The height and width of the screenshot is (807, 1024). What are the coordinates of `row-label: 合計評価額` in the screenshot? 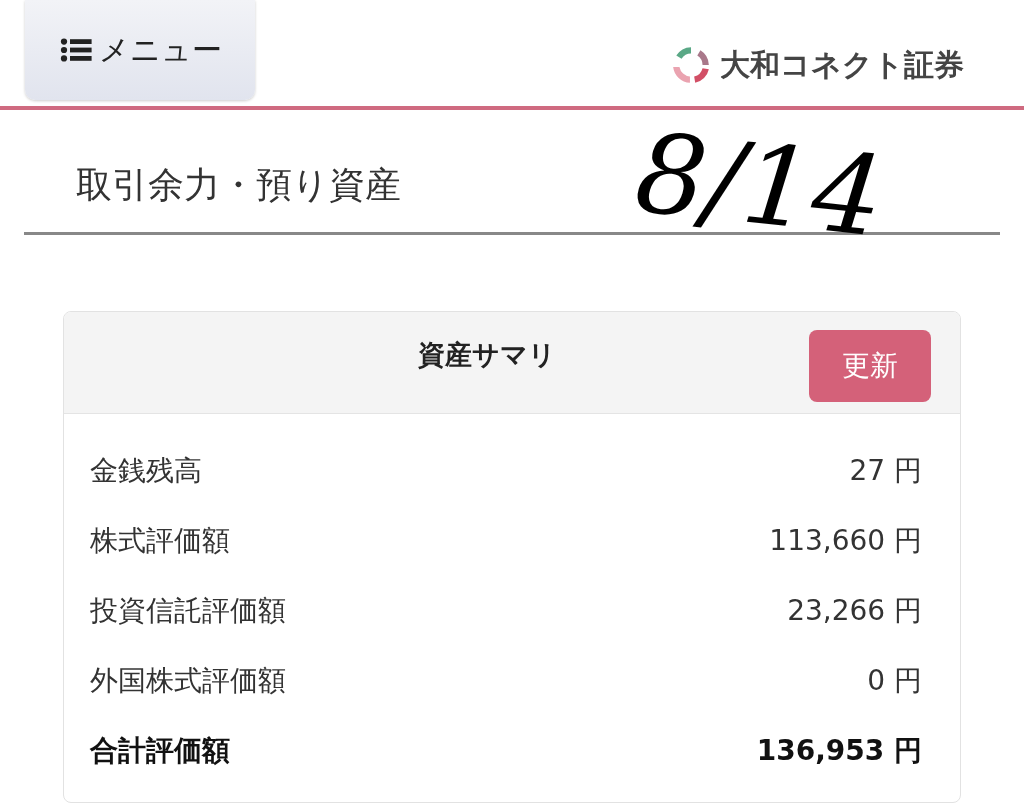 It's located at (160, 751).